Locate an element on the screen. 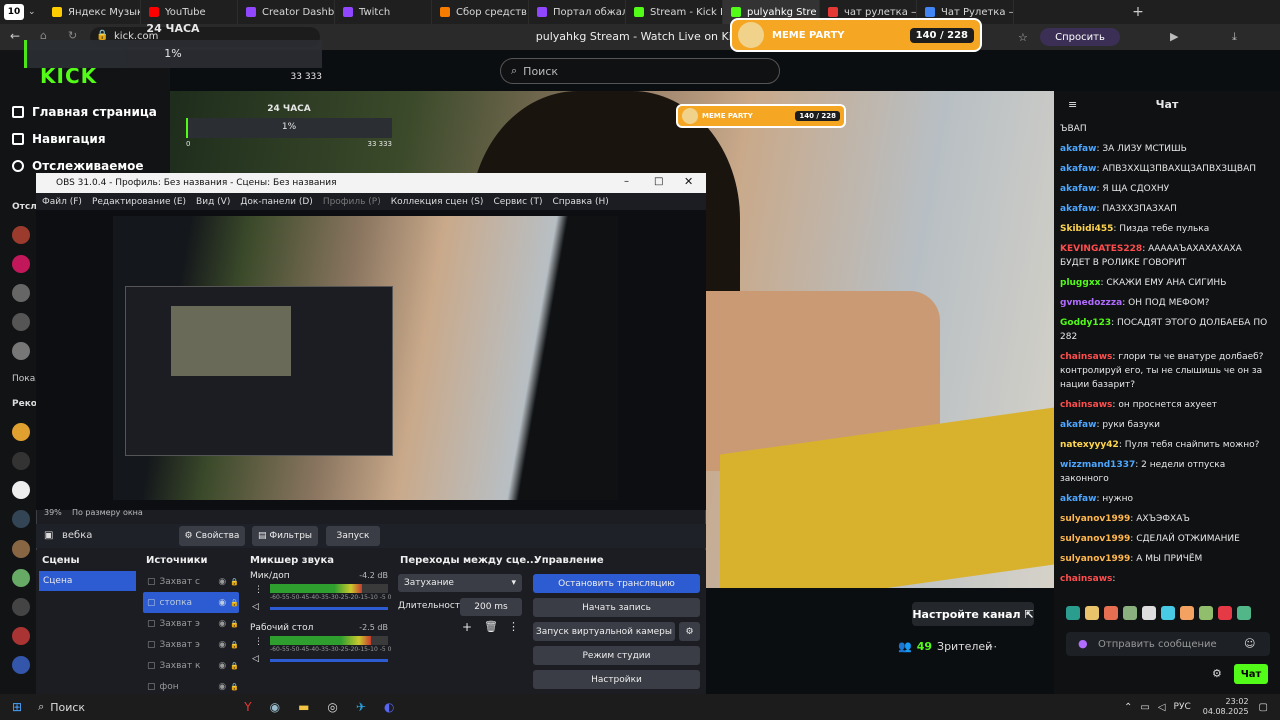  browser-tab: Twitch is located at coordinates (383, 12).